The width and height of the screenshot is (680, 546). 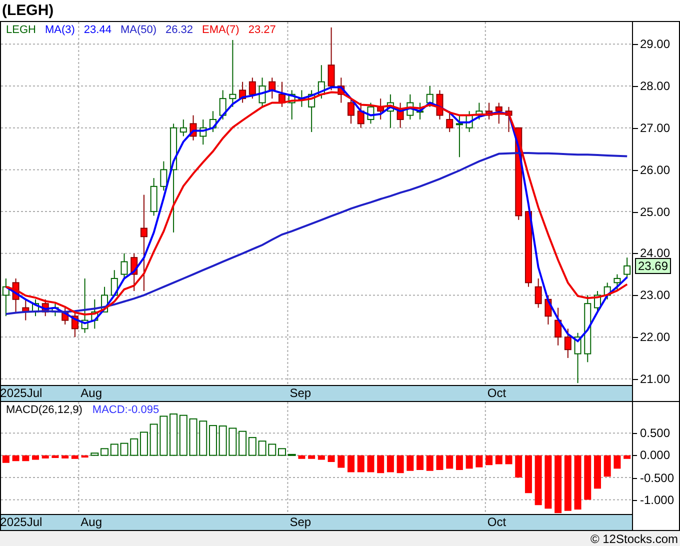 What do you see at coordinates (655, 86) in the screenshot?
I see `axis-label: 28.00` at bounding box center [655, 86].